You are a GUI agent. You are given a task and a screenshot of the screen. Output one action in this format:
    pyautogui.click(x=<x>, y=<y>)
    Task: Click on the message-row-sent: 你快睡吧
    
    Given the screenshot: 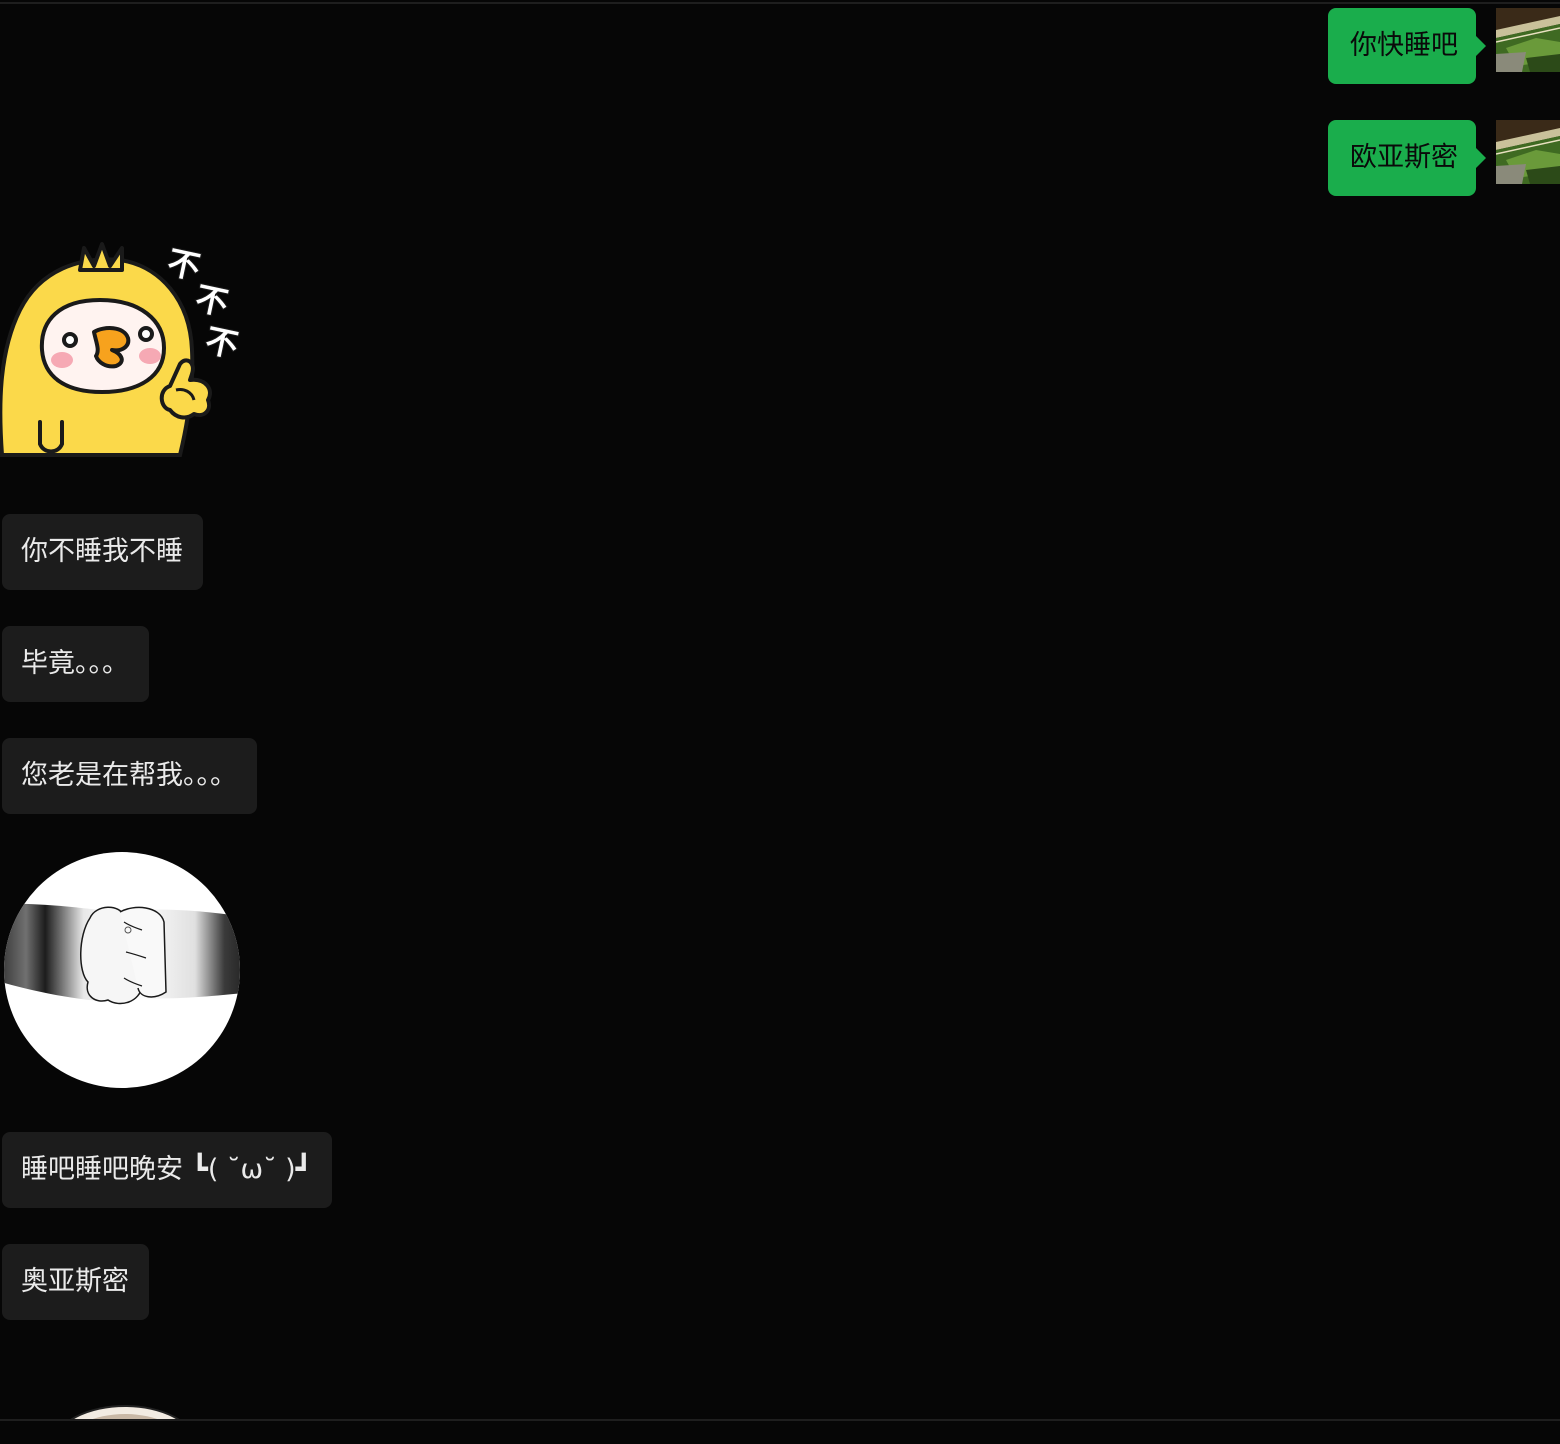 What is the action you would take?
    pyautogui.click(x=1430, y=46)
    